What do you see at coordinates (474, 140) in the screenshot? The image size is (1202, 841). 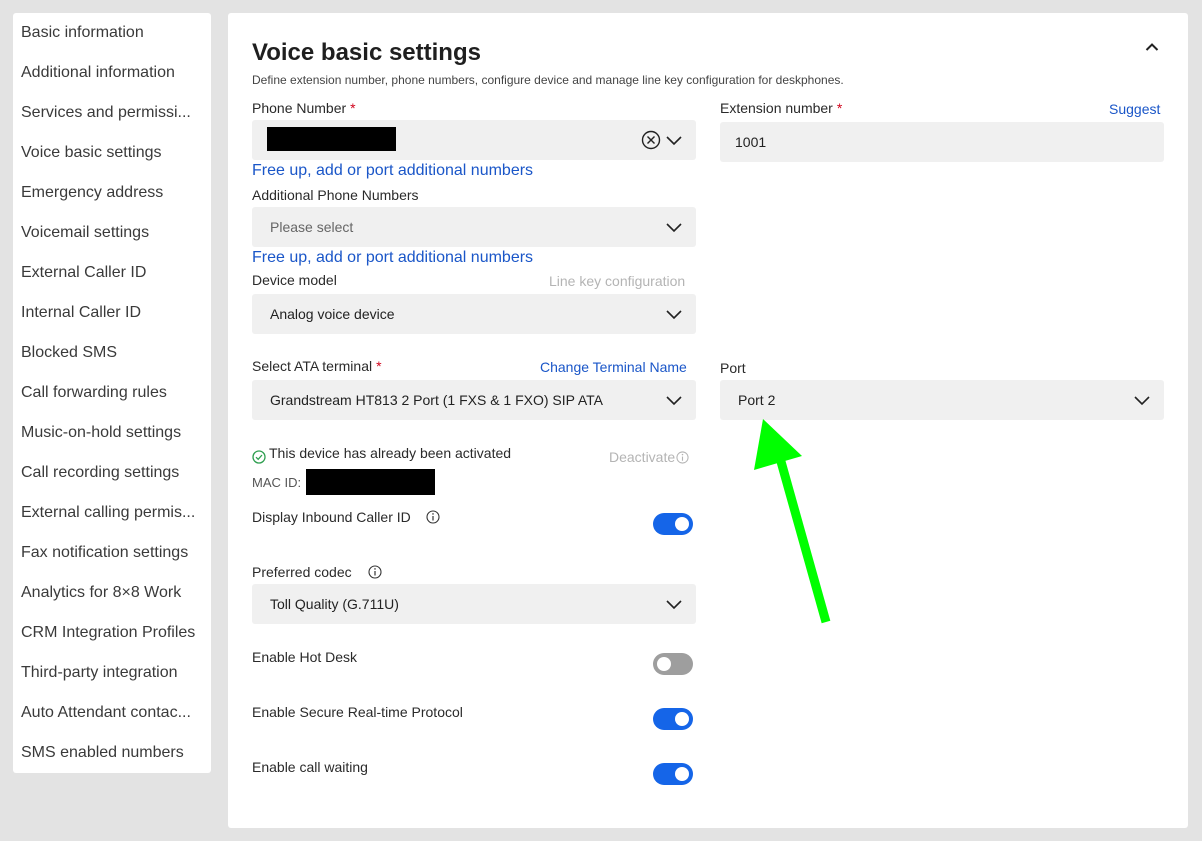 I see `phone-number-select` at bounding box center [474, 140].